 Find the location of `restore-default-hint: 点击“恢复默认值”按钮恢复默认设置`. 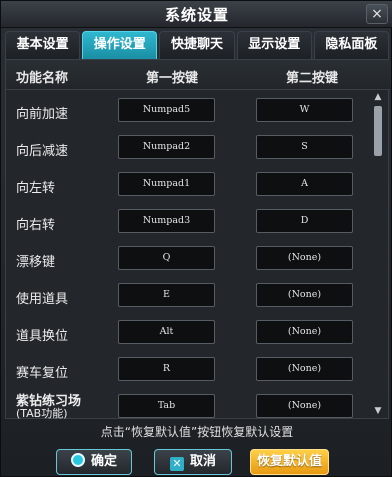

restore-default-hint: 点击“恢复默认值”按钮恢复默认设置 is located at coordinates (197, 432).